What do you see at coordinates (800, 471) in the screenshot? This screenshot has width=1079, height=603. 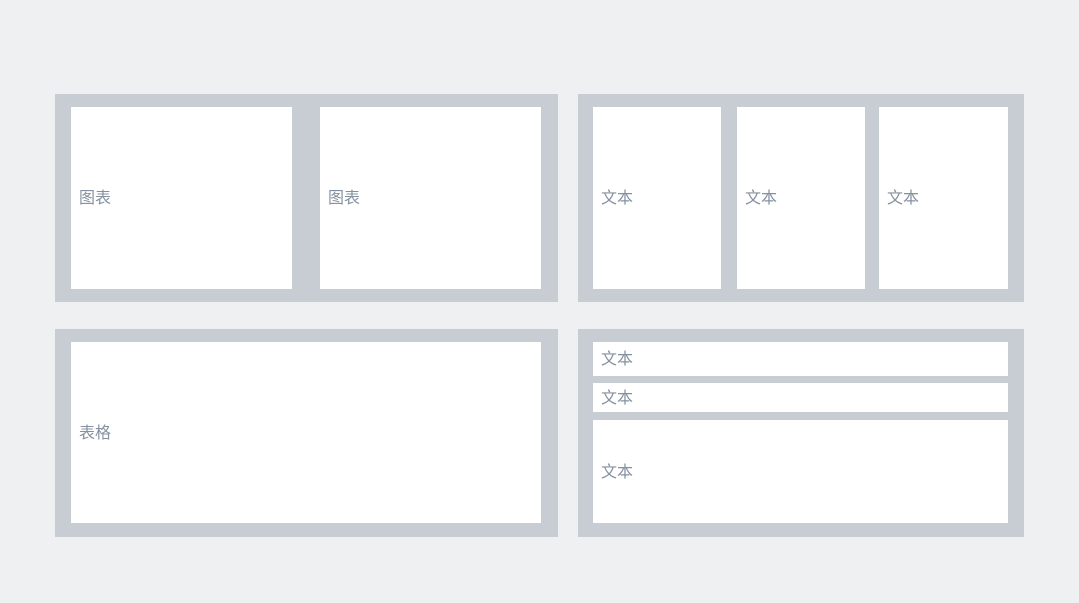 I see `text-row-slot-3: 文本` at bounding box center [800, 471].